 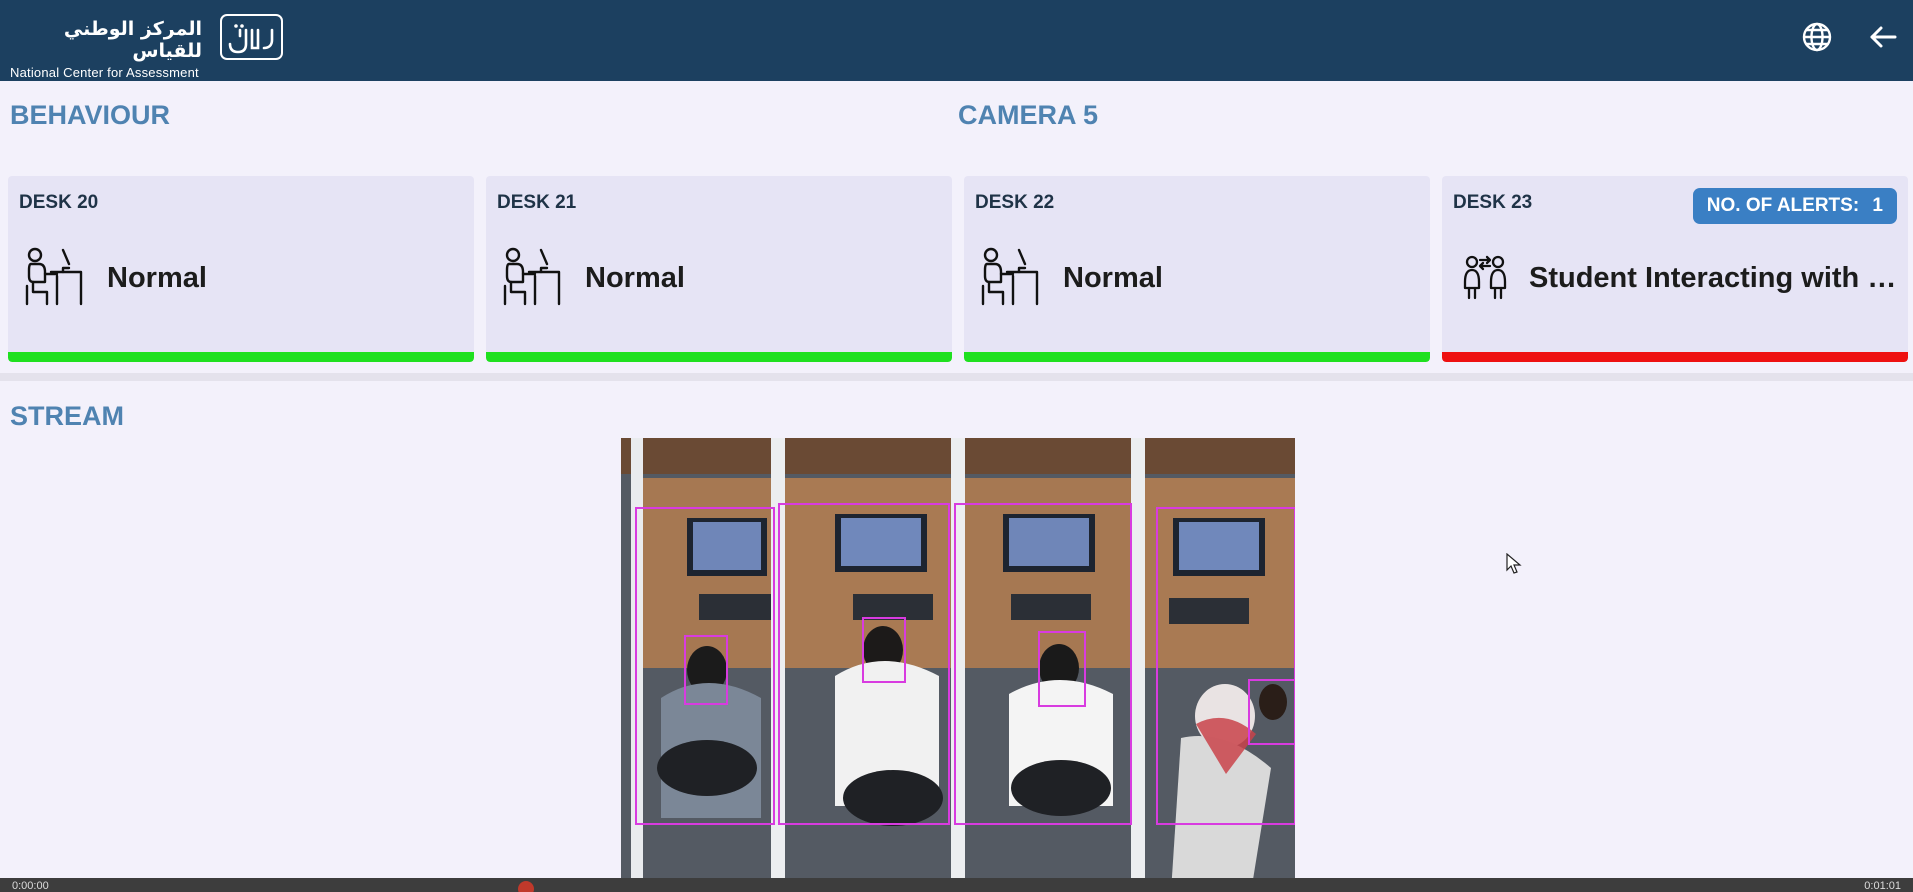 What do you see at coordinates (1675, 357) in the screenshot?
I see `status-bar-alert` at bounding box center [1675, 357].